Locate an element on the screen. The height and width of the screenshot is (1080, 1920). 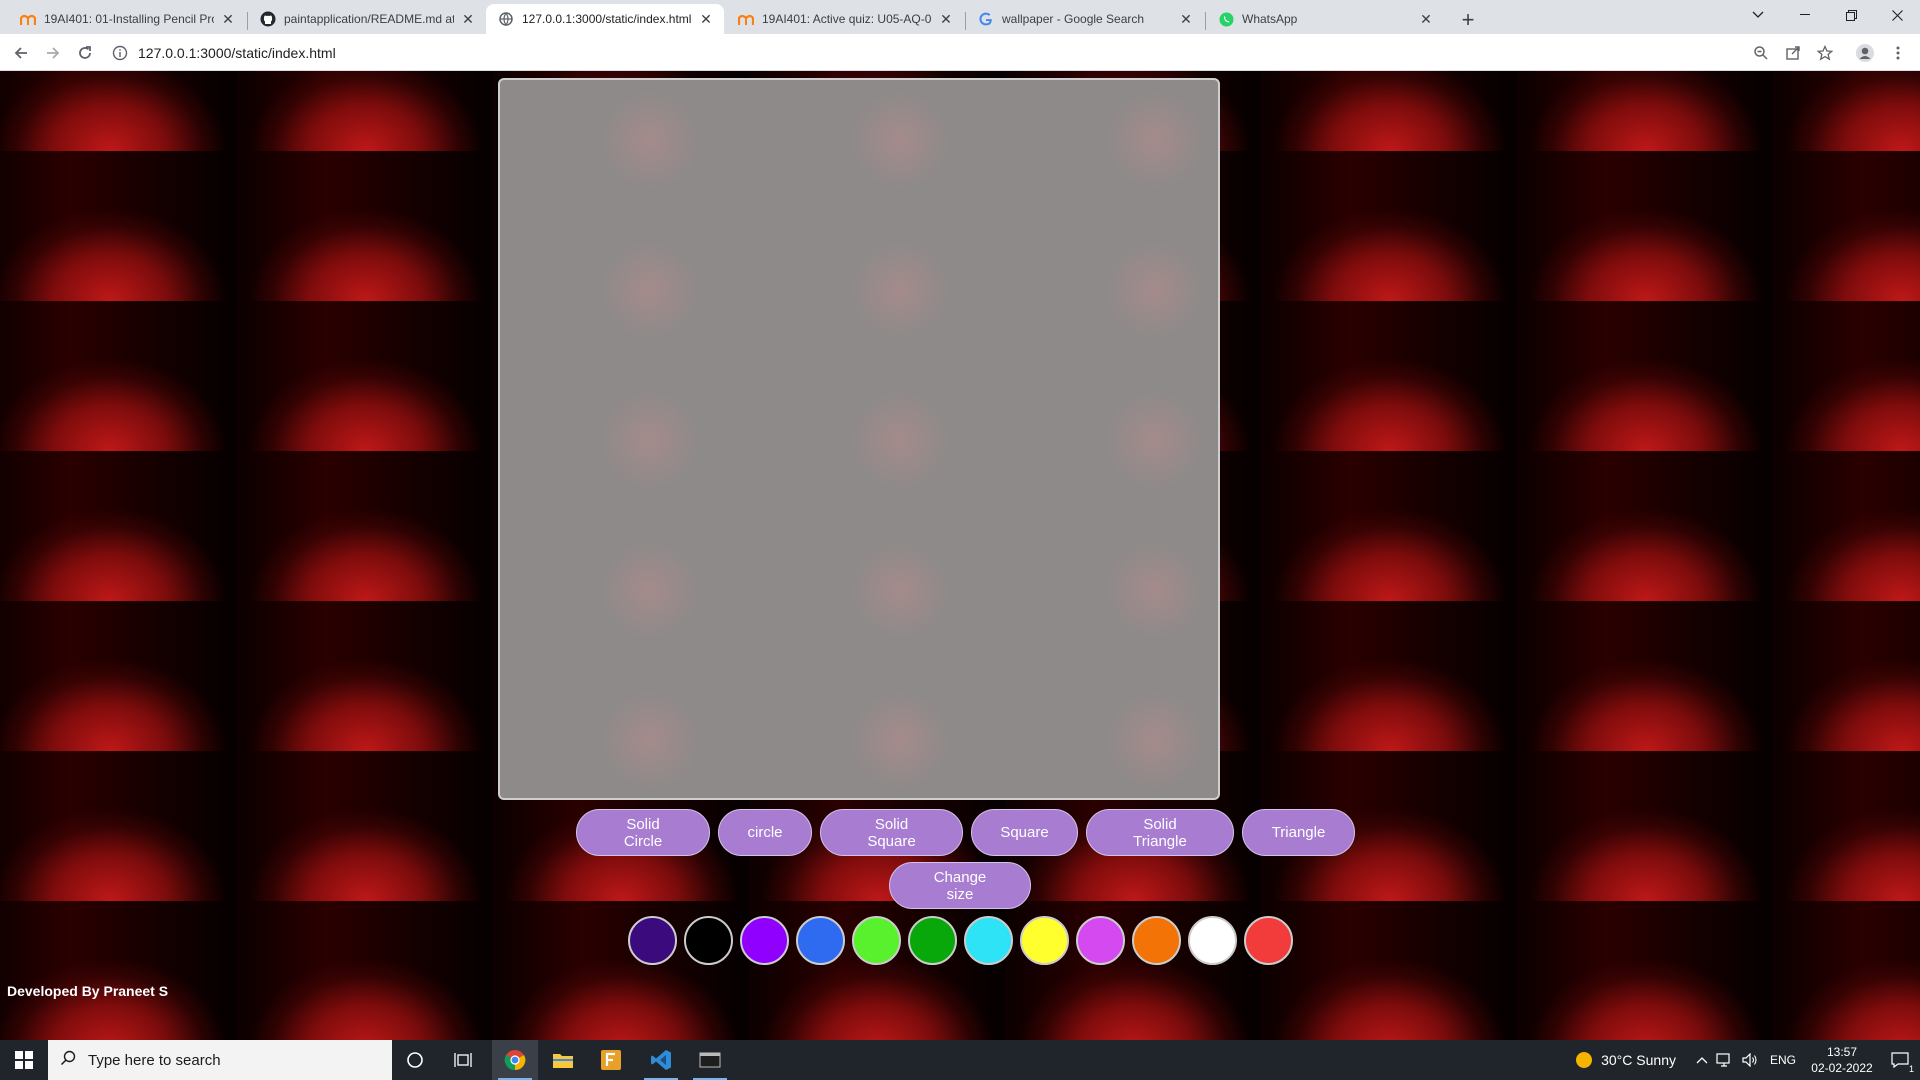
color-swatch-red is located at coordinates (1268, 940).